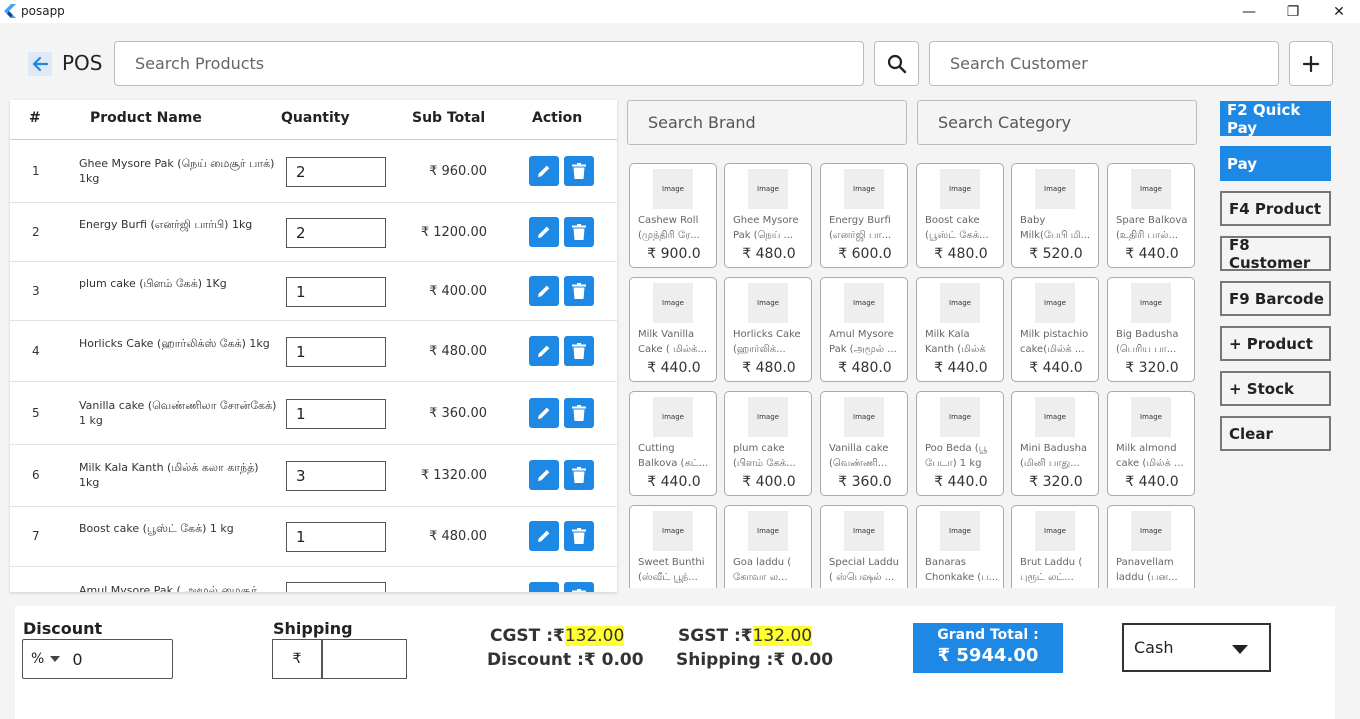  I want to click on cgst-label: CGST :₹, so click(527, 636).